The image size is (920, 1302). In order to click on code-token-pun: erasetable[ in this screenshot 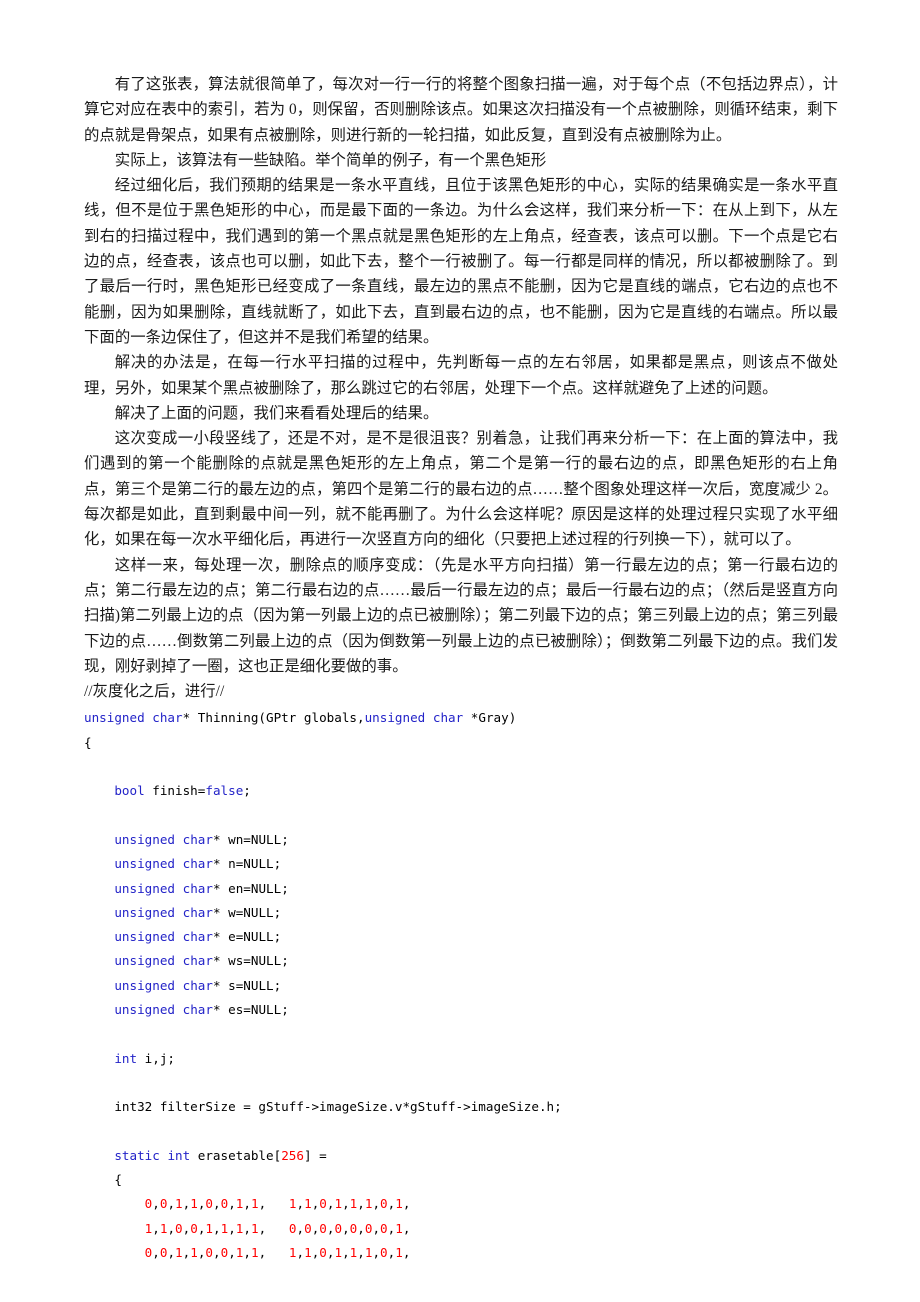, I will do `click(236, 1155)`.